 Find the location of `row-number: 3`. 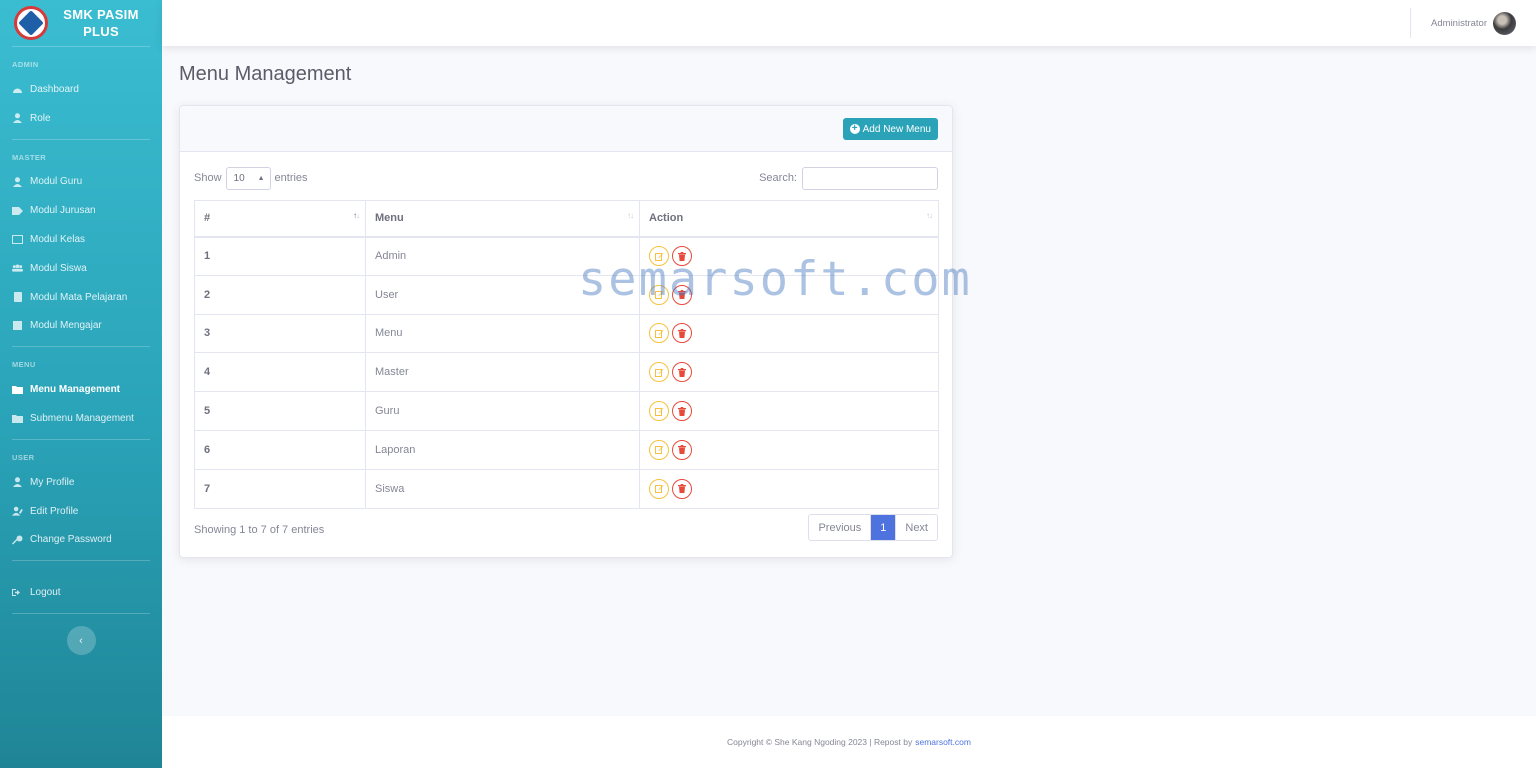

row-number: 3 is located at coordinates (280, 333).